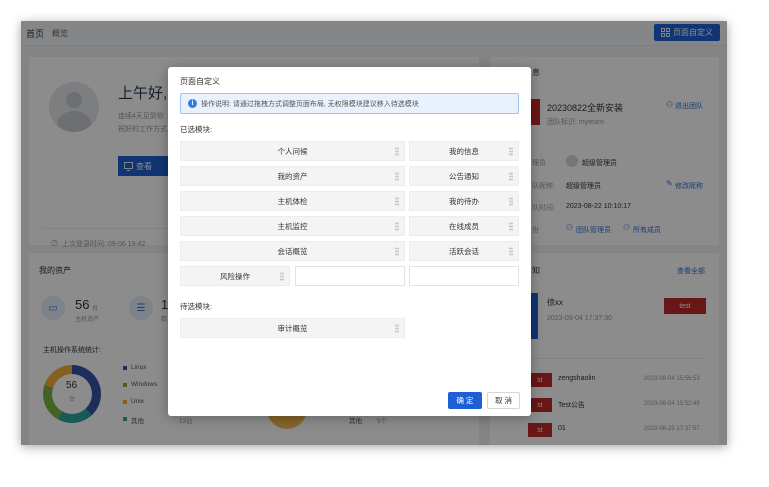 This screenshot has width=769, height=487. I want to click on module-label: 公告通知, so click(464, 176).